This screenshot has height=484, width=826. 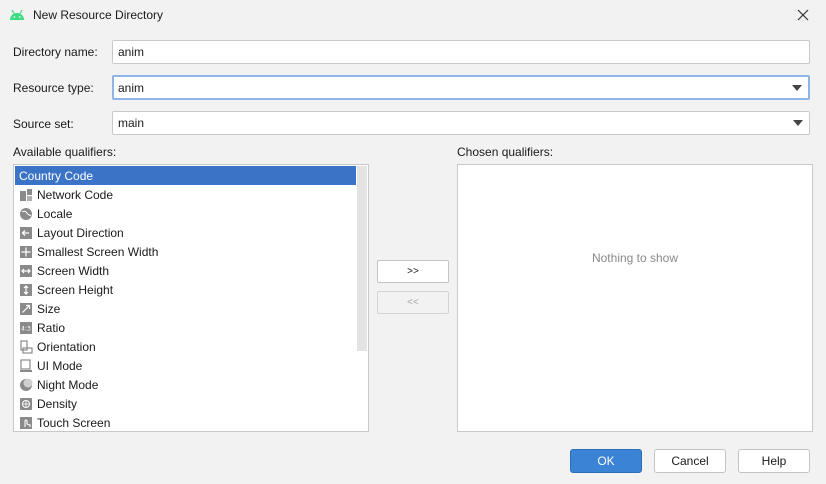 I want to click on cancel-button: Cancel, so click(x=690, y=461).